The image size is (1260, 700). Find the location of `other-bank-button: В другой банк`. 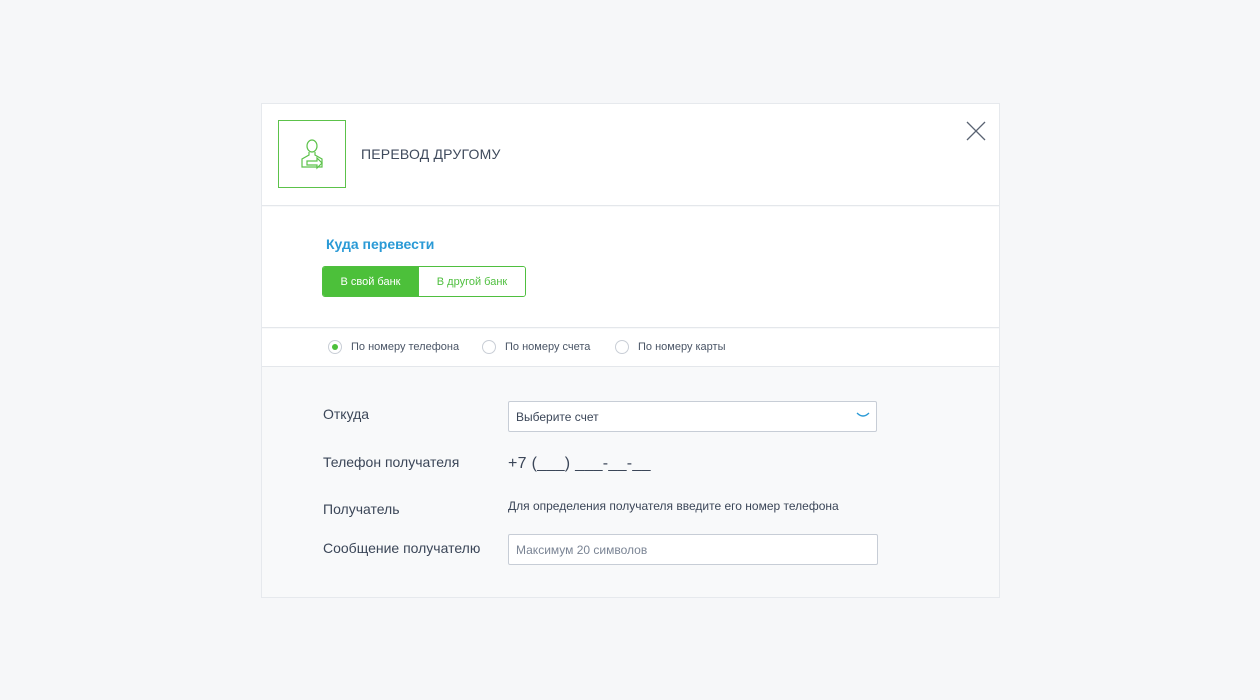

other-bank-button: В другой банк is located at coordinates (471, 281).